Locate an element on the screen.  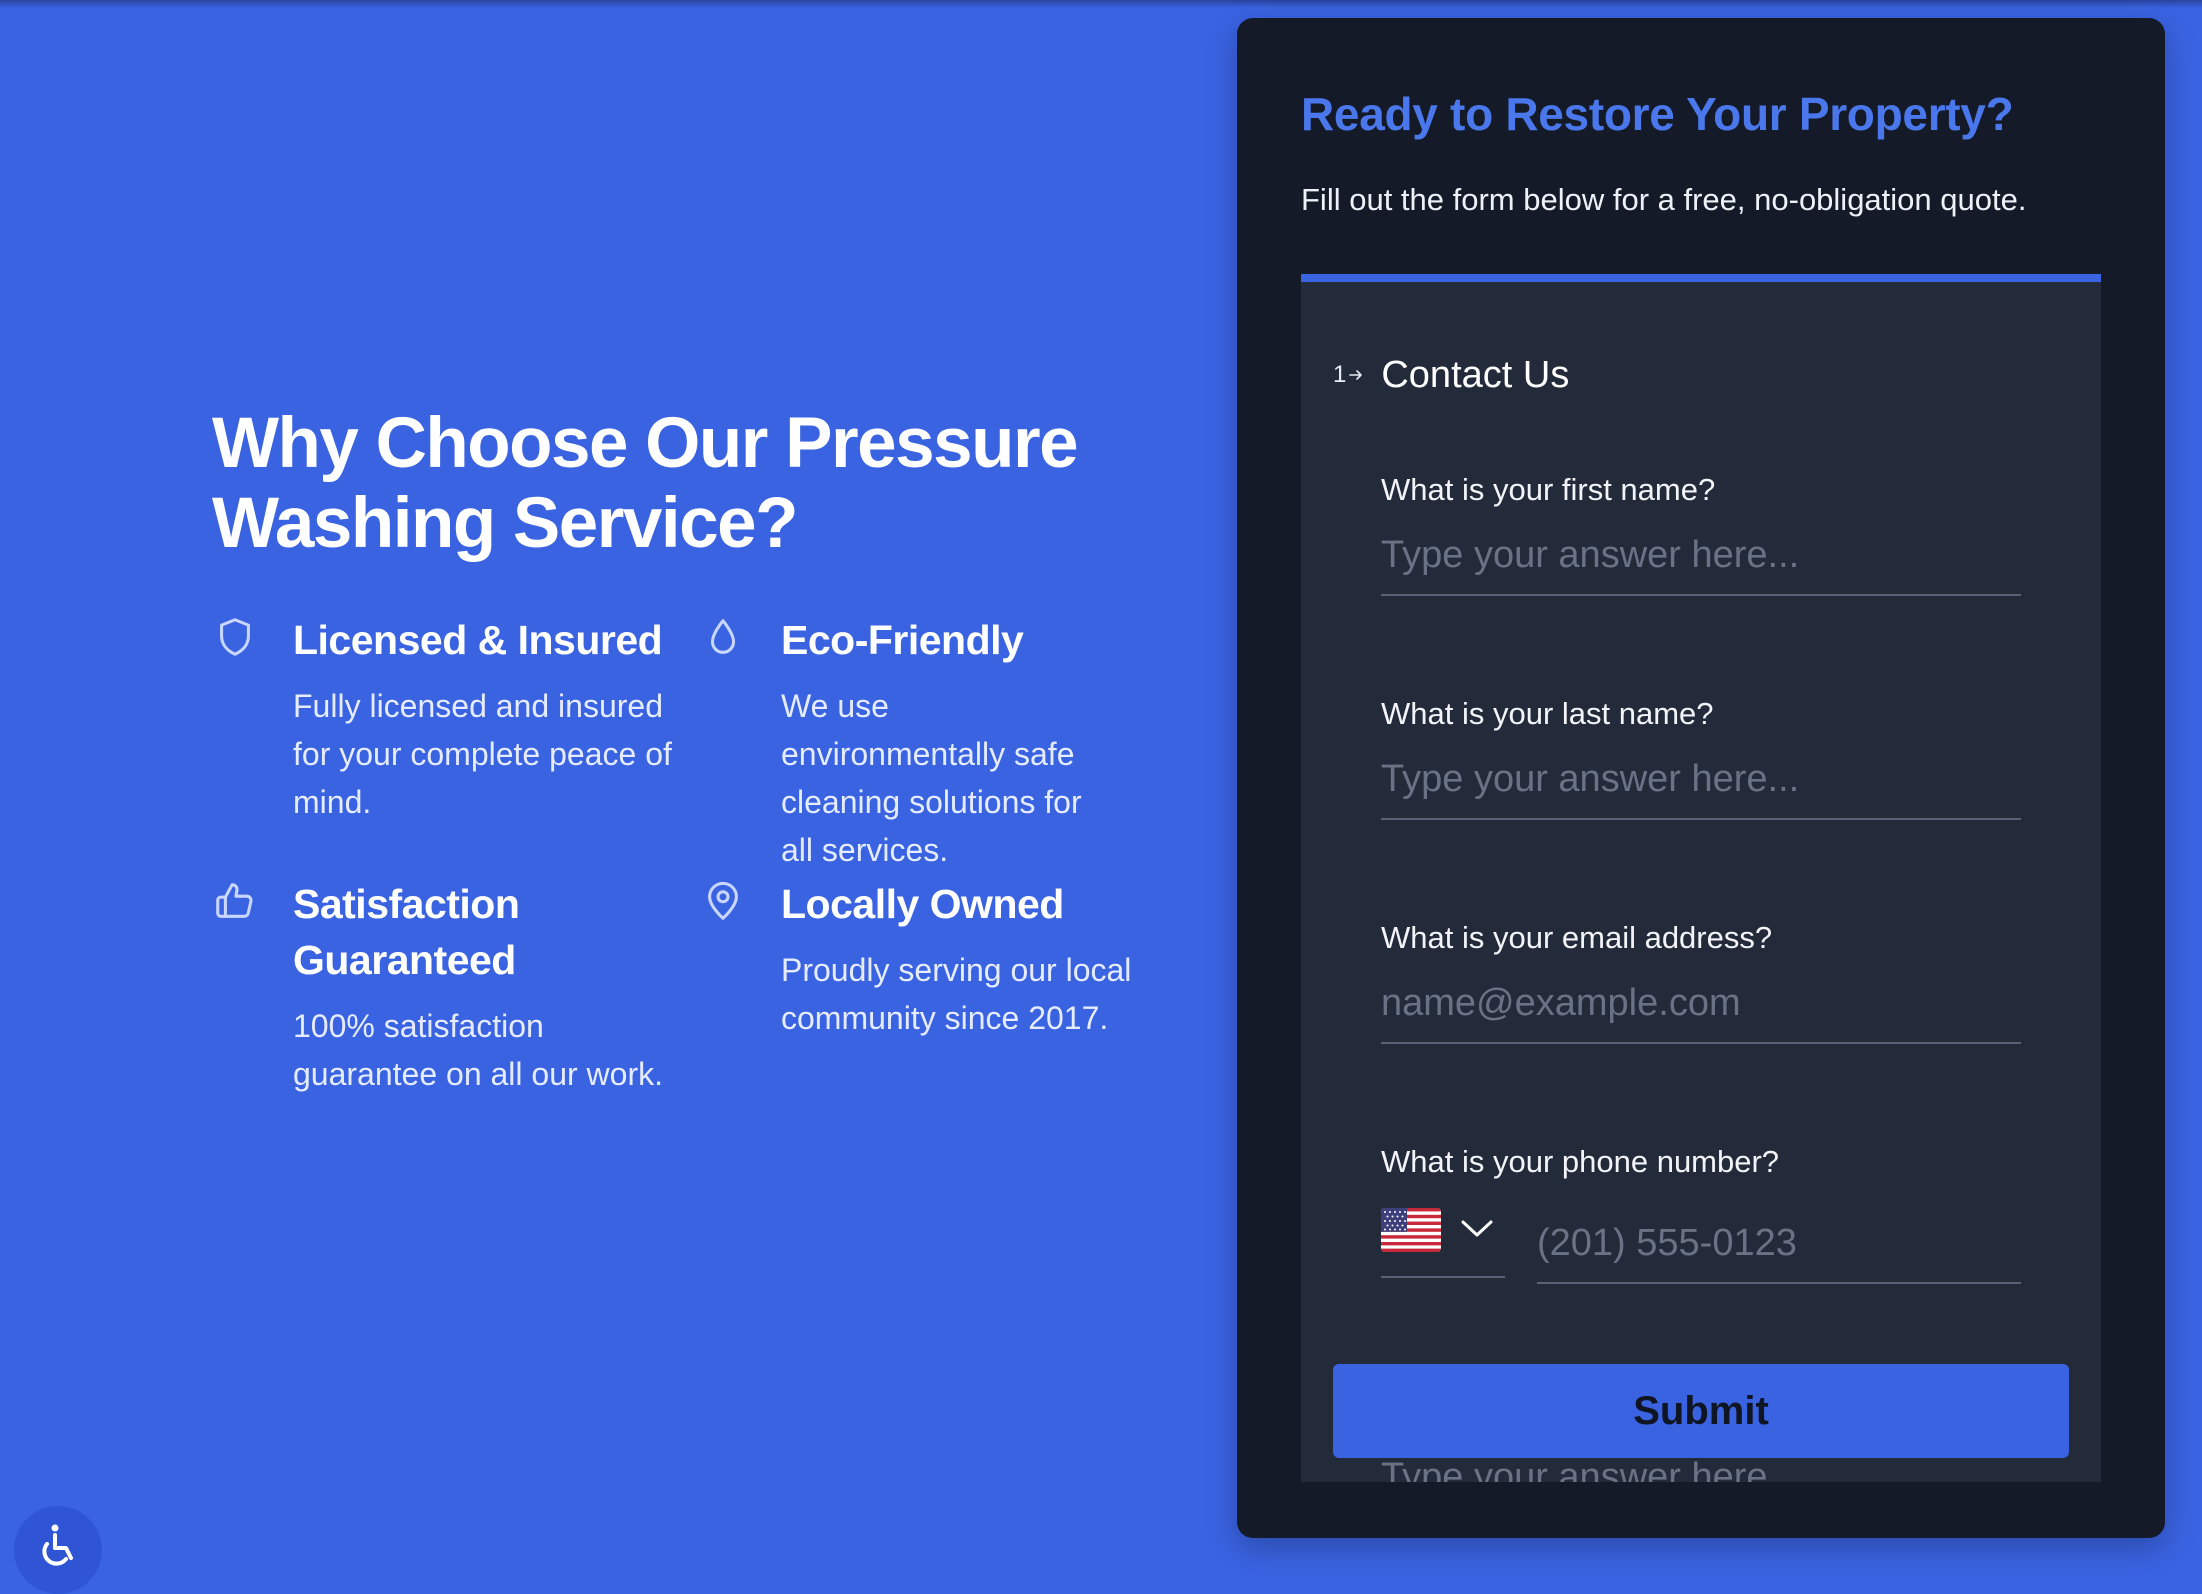
submit-button: Submit is located at coordinates (1701, 1411).